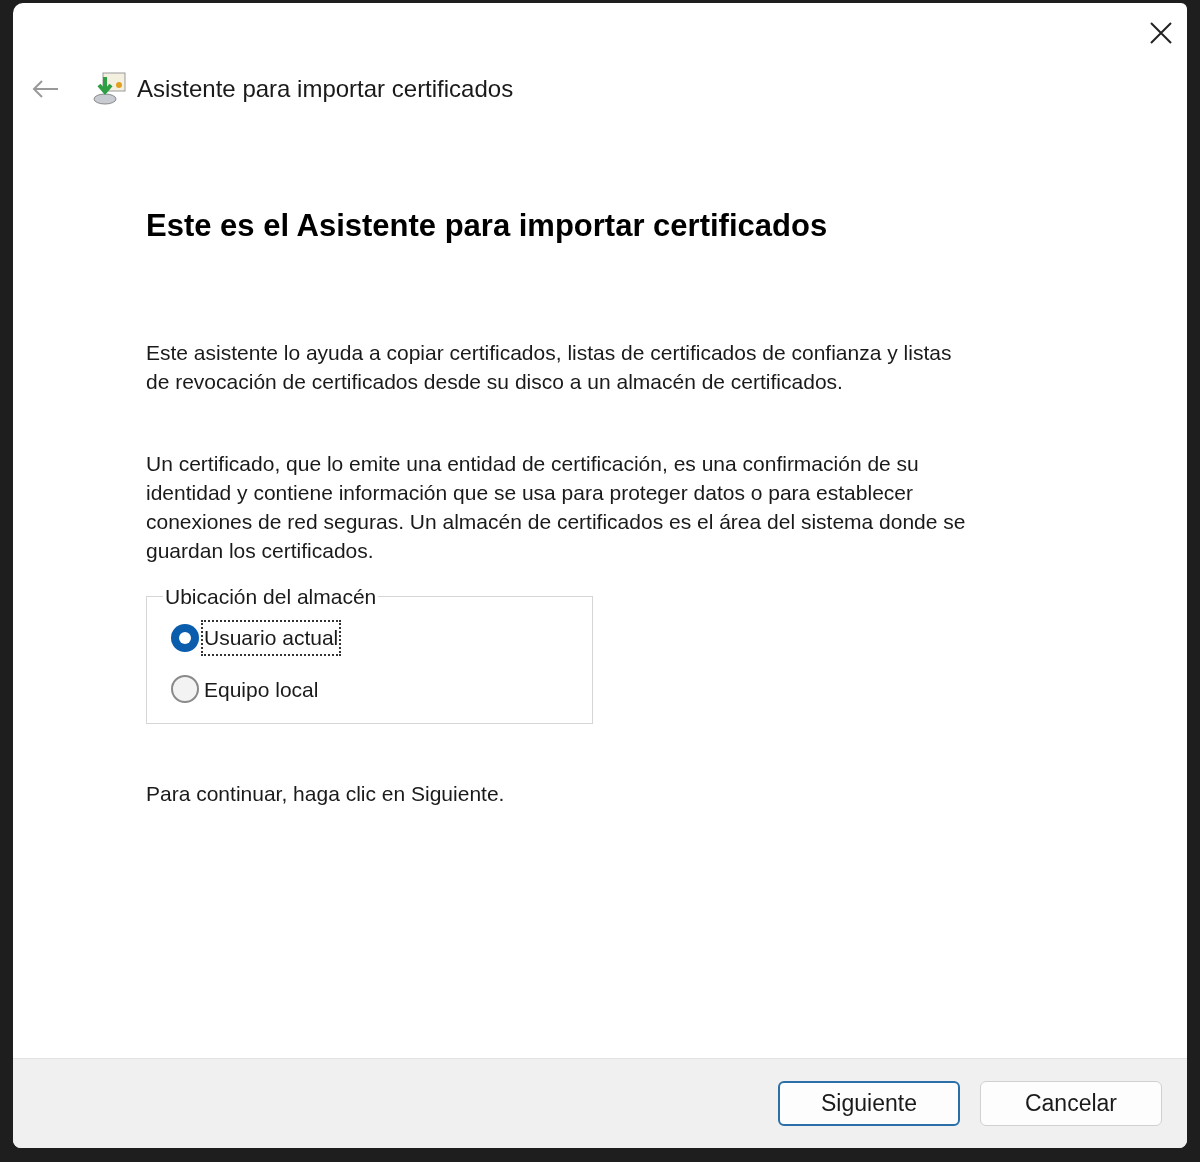 Image resolution: width=1200 pixels, height=1162 pixels. Describe the element at coordinates (1161, 33) in the screenshot. I see `close-icon` at that location.